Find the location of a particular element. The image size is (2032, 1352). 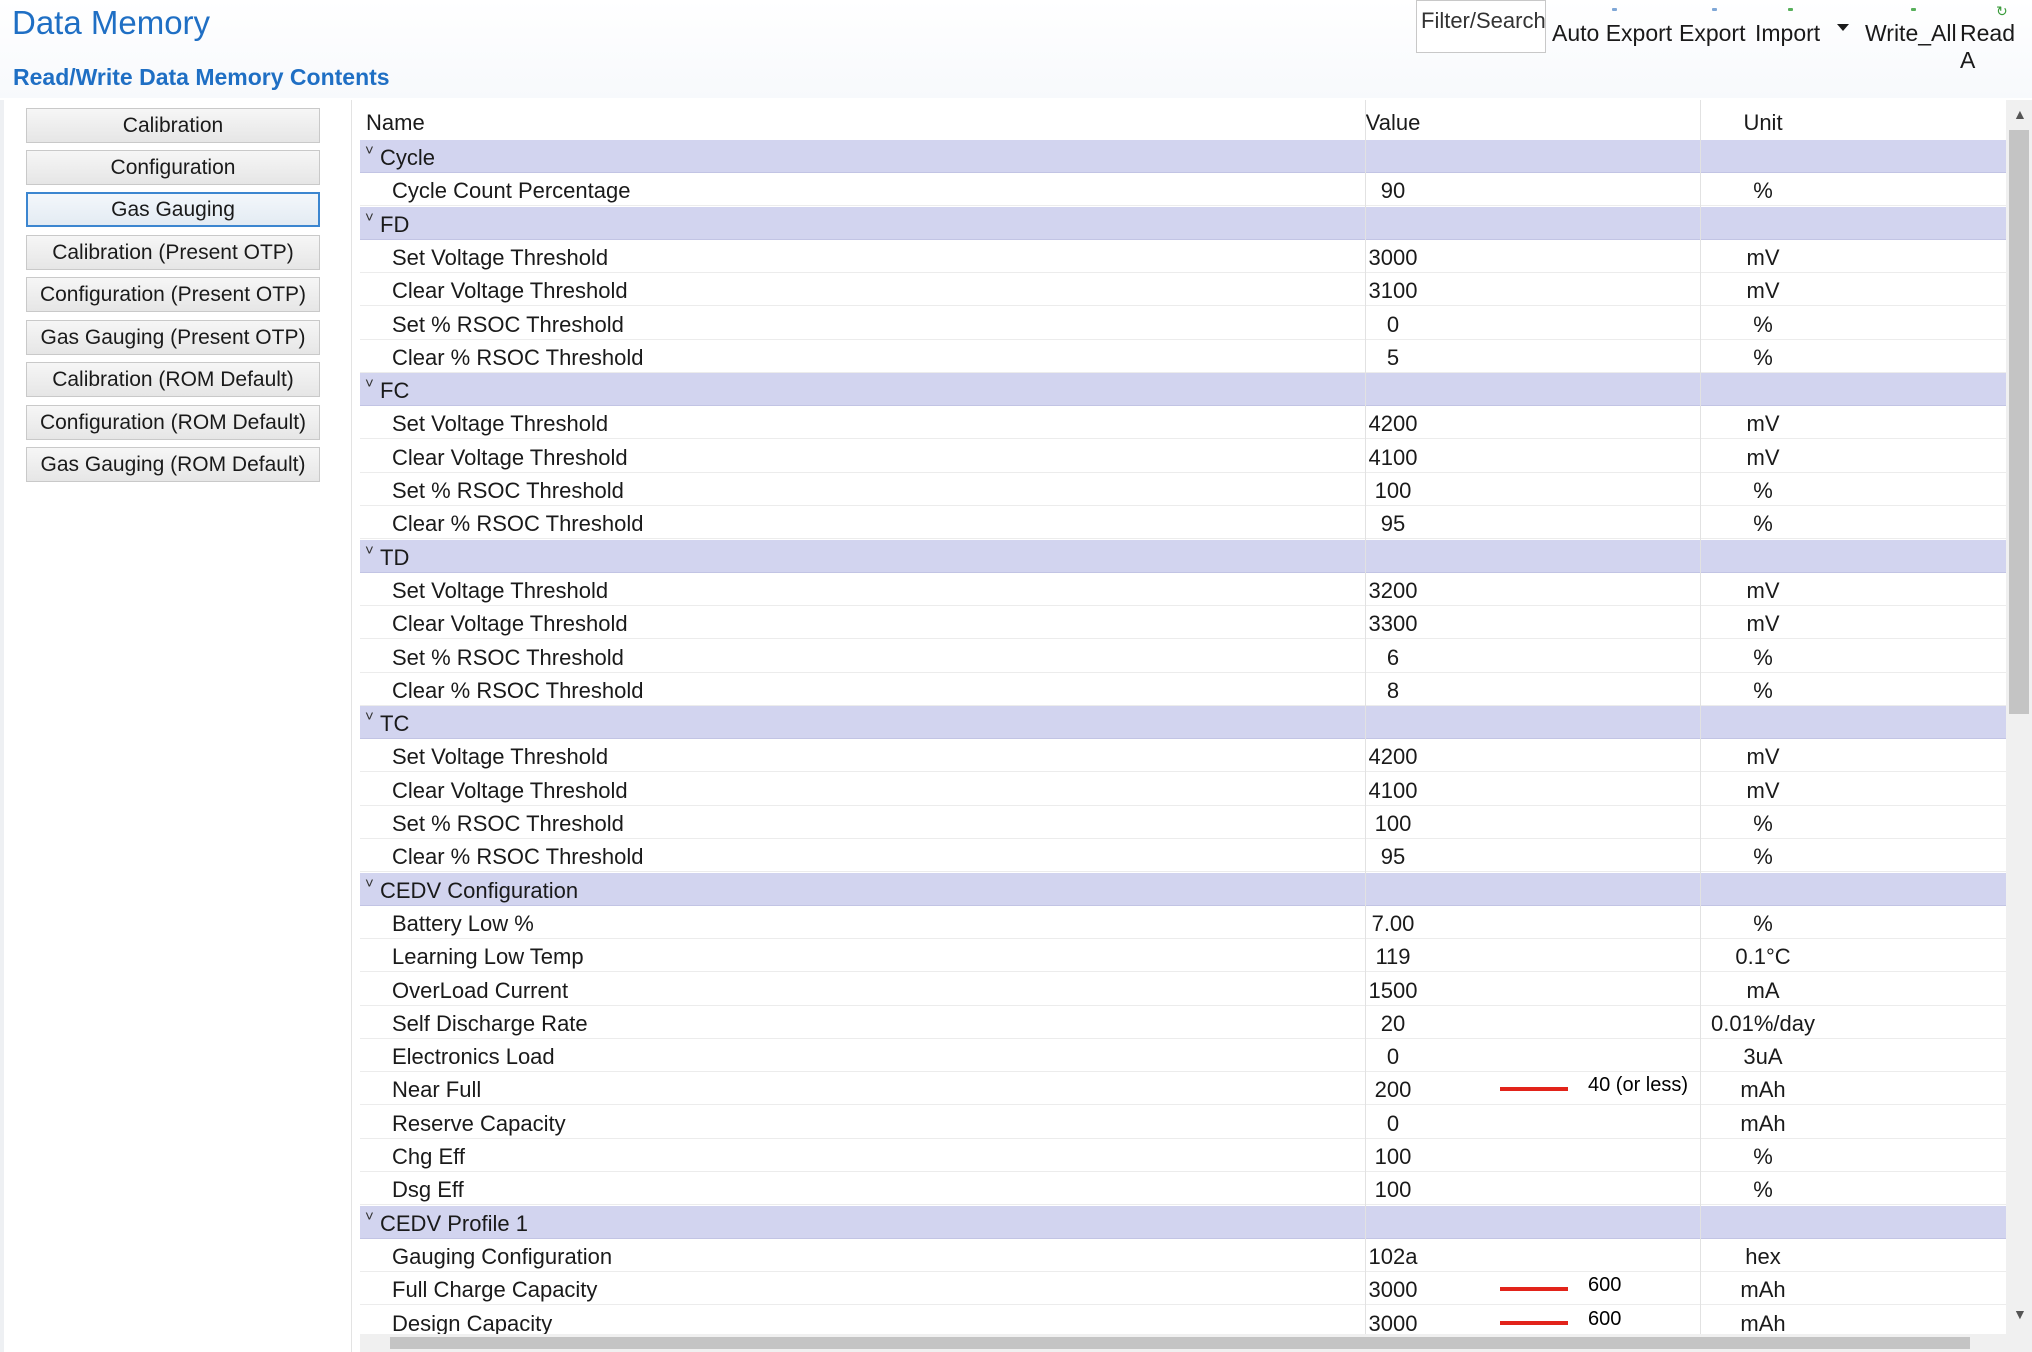

export-button: Export is located at coordinates (1712, 27).